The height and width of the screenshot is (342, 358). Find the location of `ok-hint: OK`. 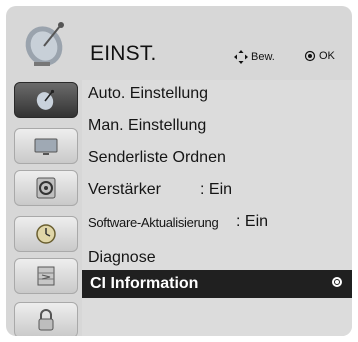

ok-hint: OK is located at coordinates (319, 56).